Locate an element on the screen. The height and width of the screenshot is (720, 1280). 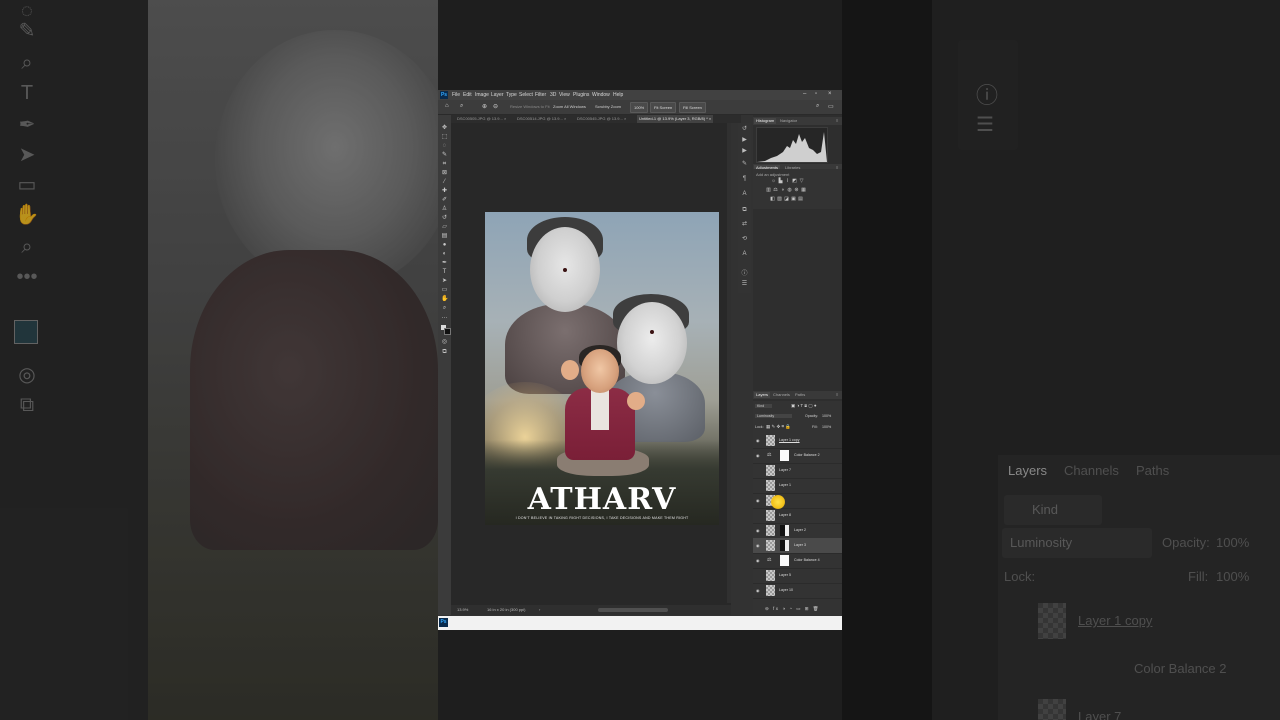
blur-tool-icon: ● is located at coordinates (444, 245).